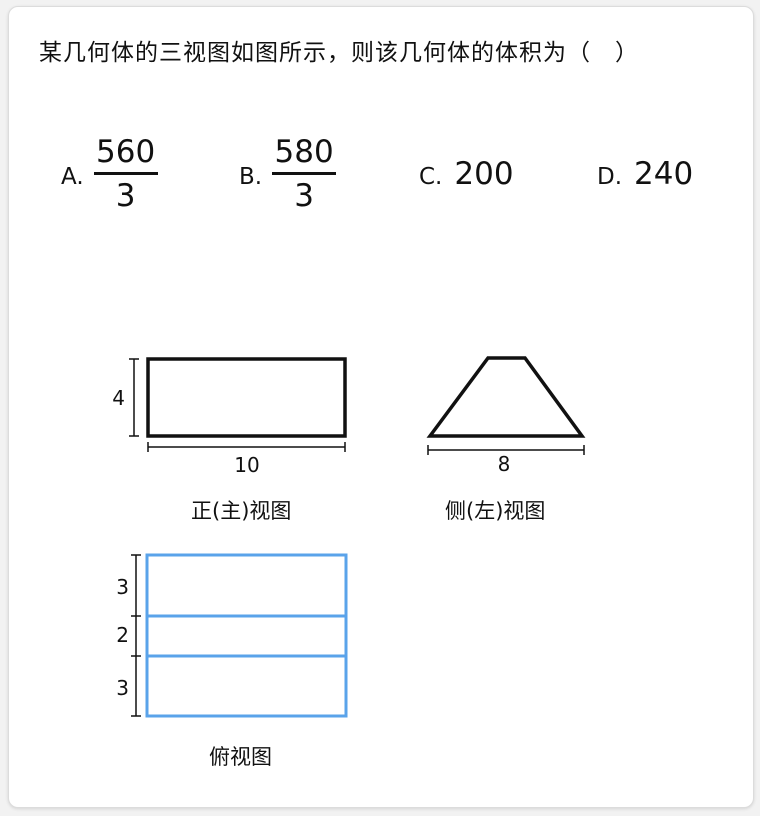  I want to click on front-view-label: 正(主)视图, so click(241, 511).